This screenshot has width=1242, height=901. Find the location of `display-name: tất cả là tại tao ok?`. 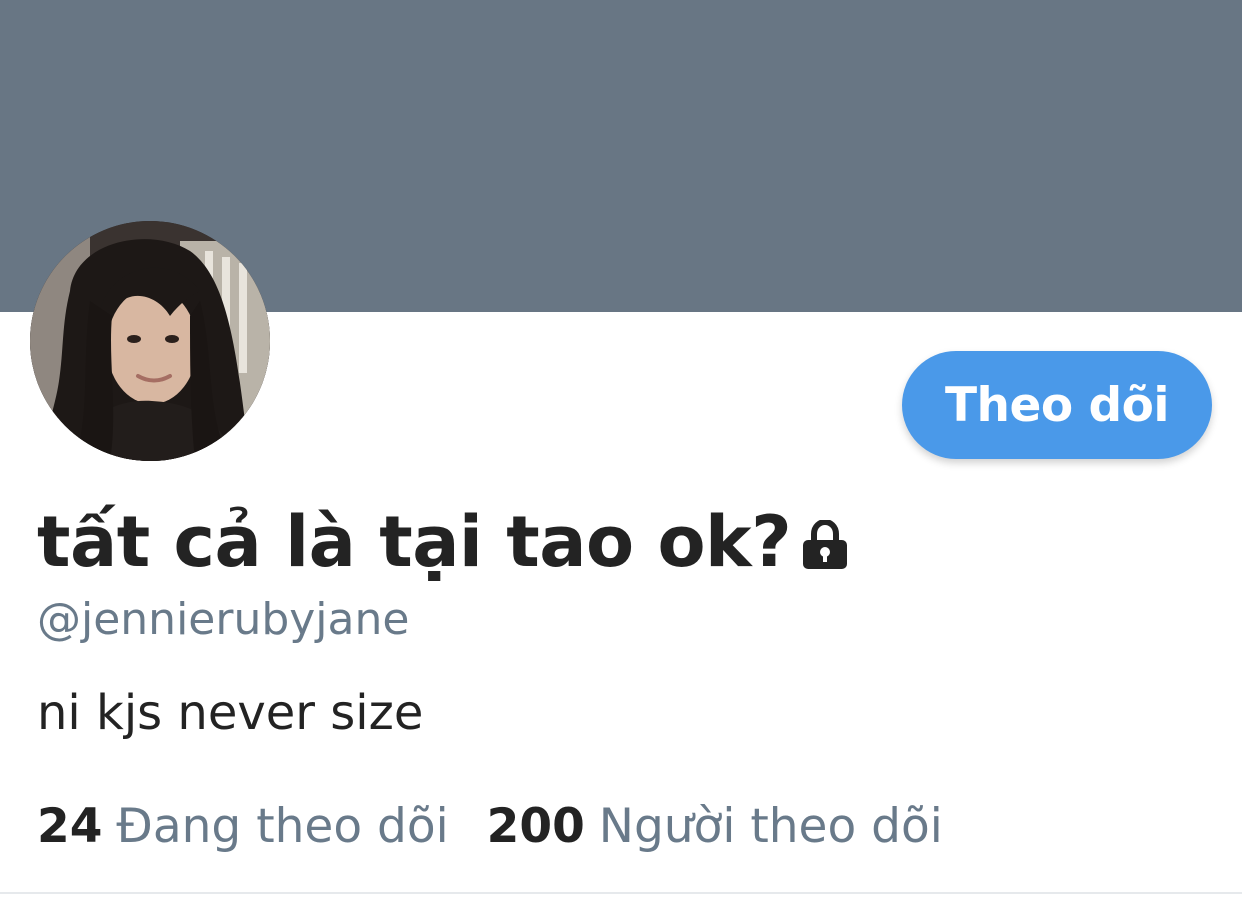

display-name: tất cả là tại tao ok? is located at coordinates (414, 542).